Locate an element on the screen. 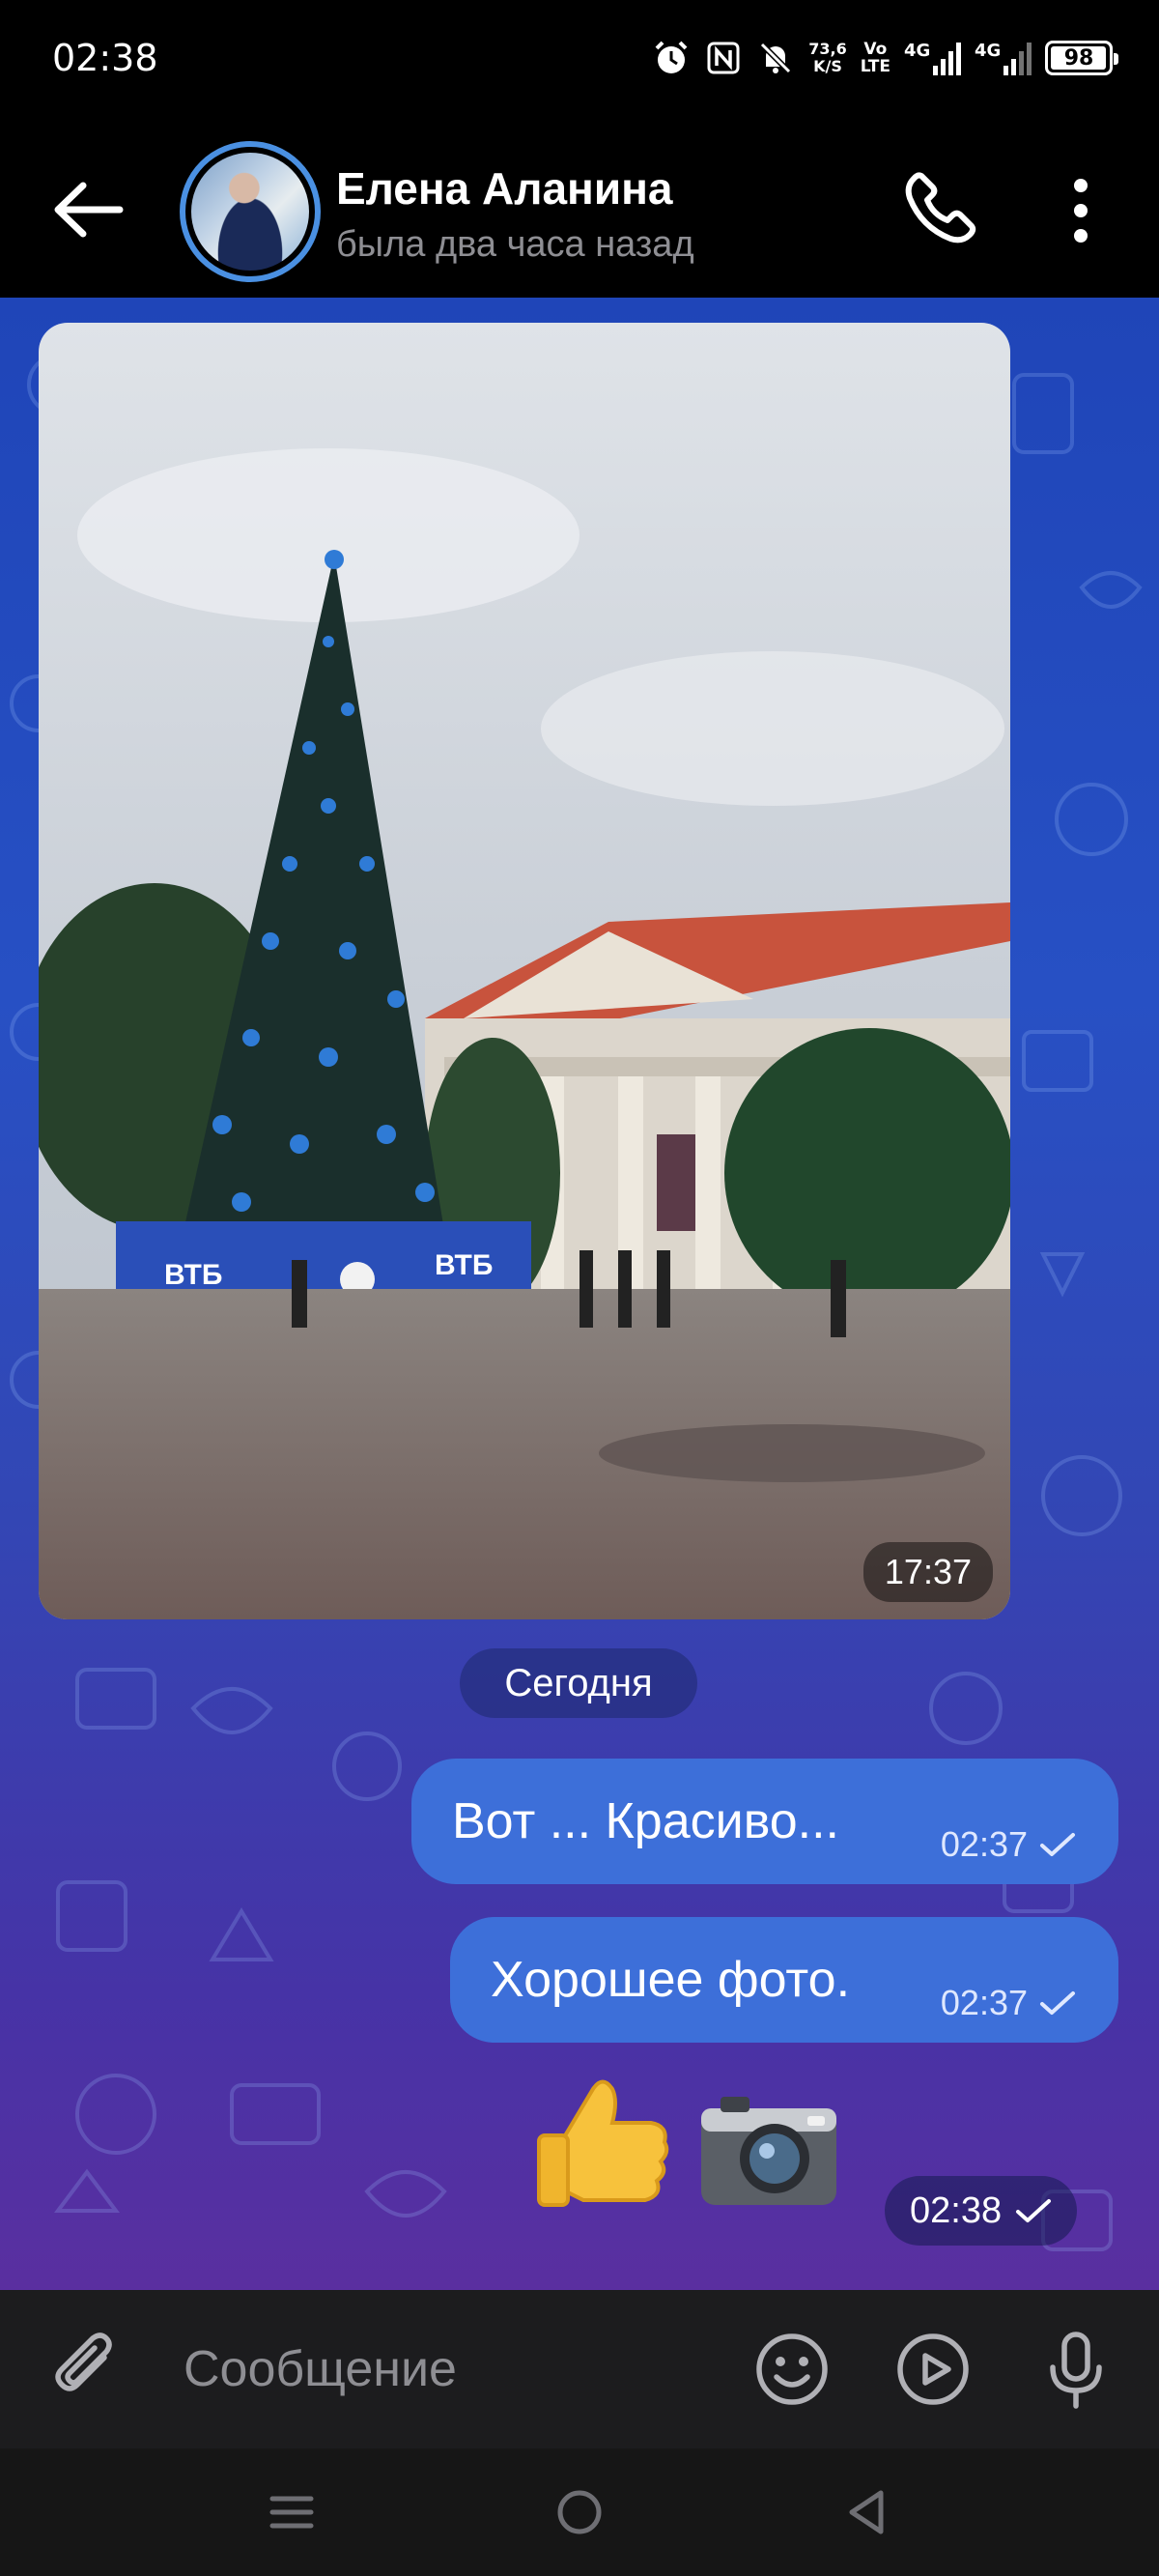  phone-icon is located at coordinates (941, 207).